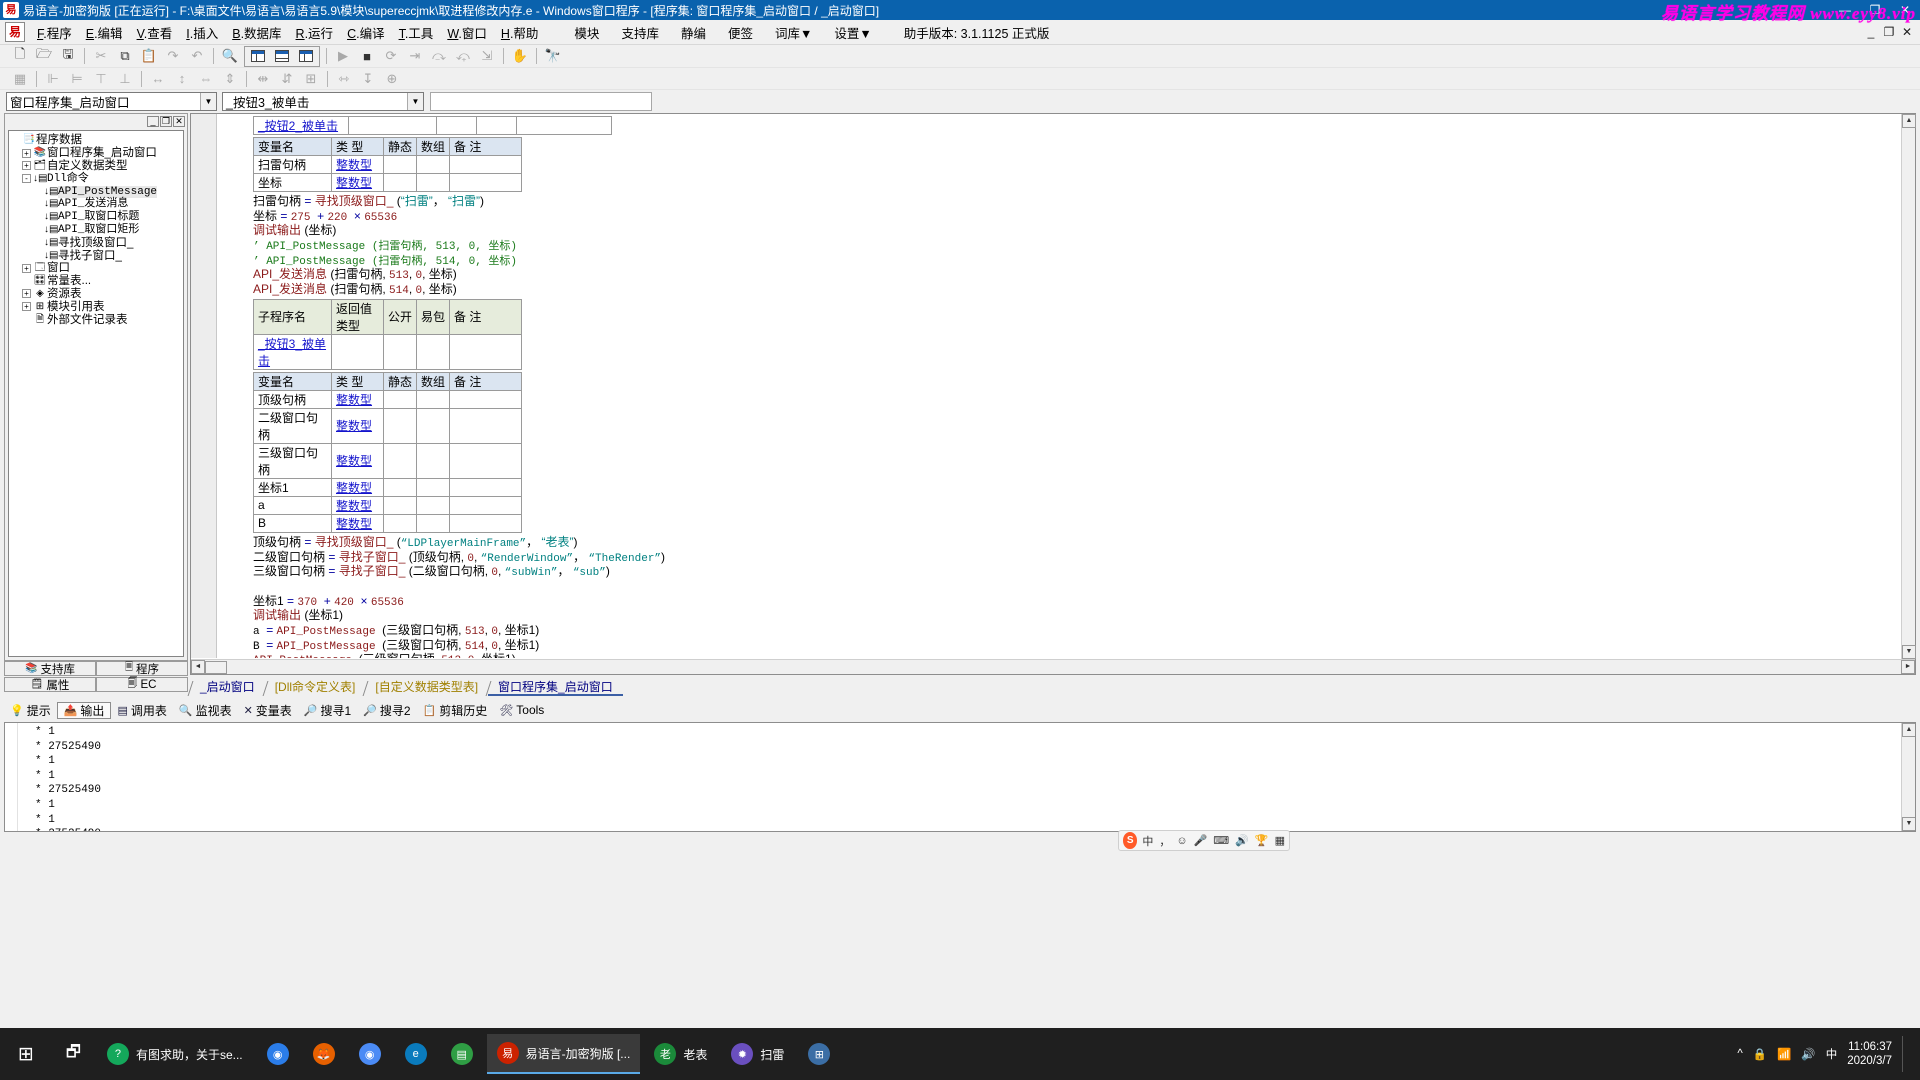 Image resolution: width=1920 pixels, height=1080 pixels. What do you see at coordinates (50, 684) in the screenshot?
I see `left-tab-properties: 🗒 属性` at bounding box center [50, 684].